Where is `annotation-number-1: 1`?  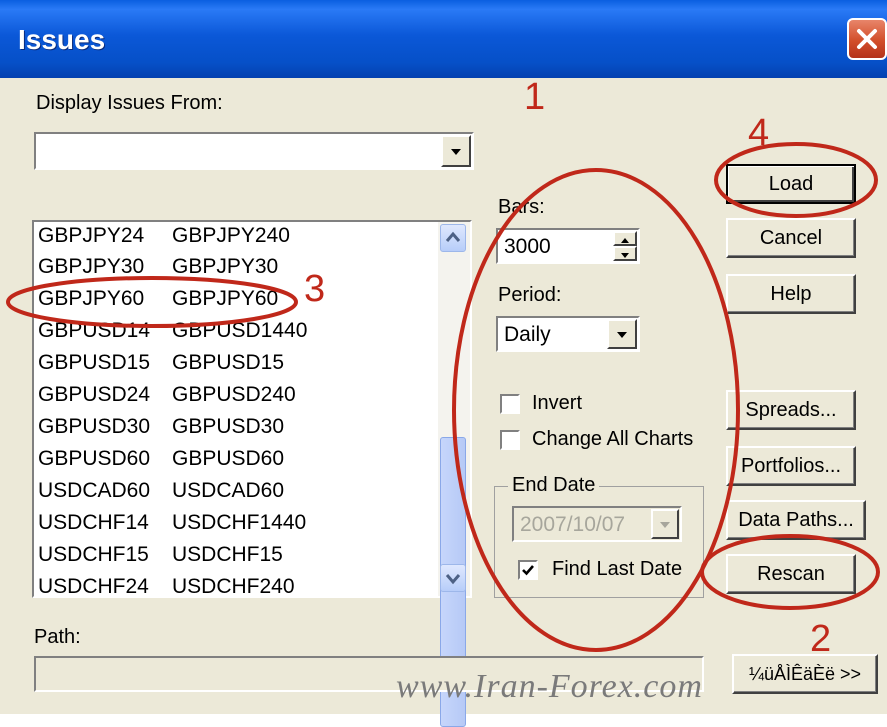
annotation-number-1: 1 is located at coordinates (535, 97).